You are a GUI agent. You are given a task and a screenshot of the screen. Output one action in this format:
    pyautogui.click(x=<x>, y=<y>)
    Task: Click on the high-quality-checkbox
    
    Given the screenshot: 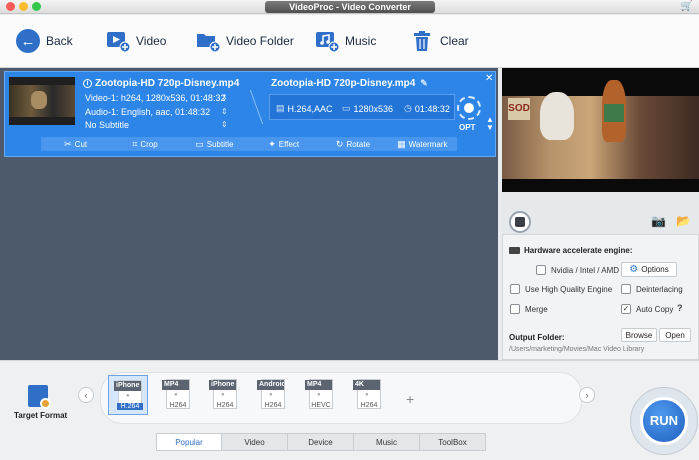 What is the action you would take?
    pyautogui.click(x=515, y=289)
    